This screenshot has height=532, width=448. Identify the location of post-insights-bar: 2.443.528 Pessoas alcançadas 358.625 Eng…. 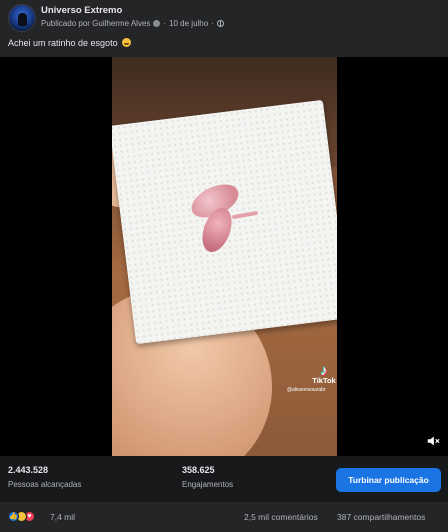
(224, 479).